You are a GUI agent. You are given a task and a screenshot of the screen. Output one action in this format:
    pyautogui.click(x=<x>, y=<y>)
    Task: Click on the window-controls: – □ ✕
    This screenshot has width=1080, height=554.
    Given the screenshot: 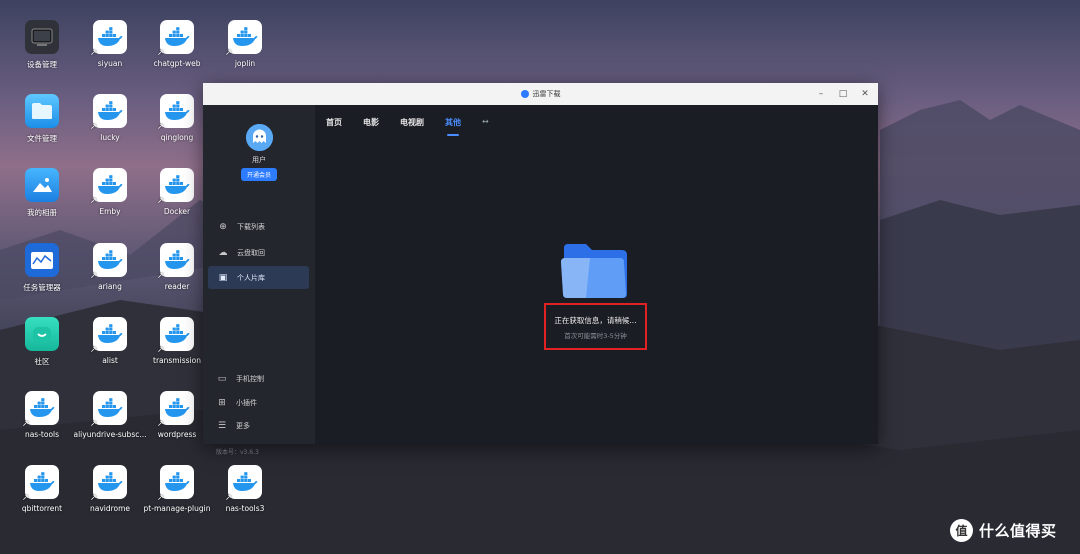 What is the action you would take?
    pyautogui.click(x=843, y=94)
    